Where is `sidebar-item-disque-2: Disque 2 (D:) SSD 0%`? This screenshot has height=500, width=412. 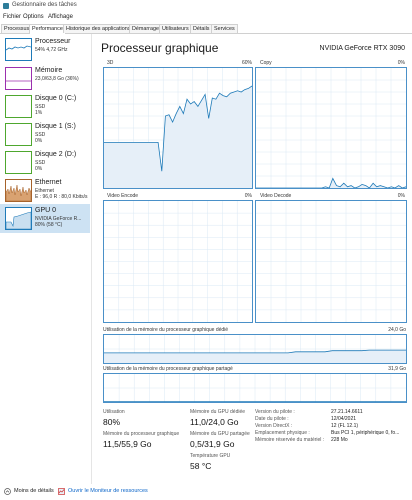
sidebar-item-disque-2: Disque 2 (D:) SSD 0% is located at coordinates (45, 162).